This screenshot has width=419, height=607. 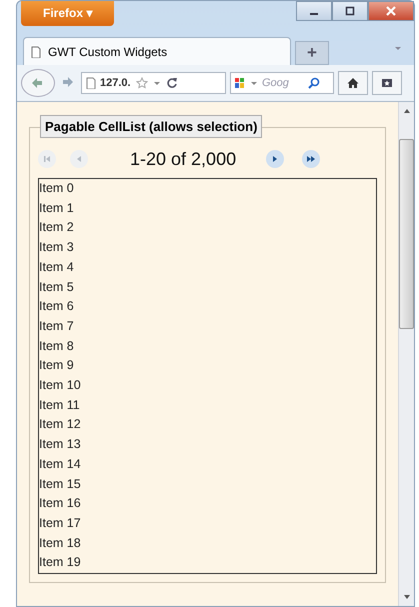 I want to click on close-icon, so click(x=391, y=11).